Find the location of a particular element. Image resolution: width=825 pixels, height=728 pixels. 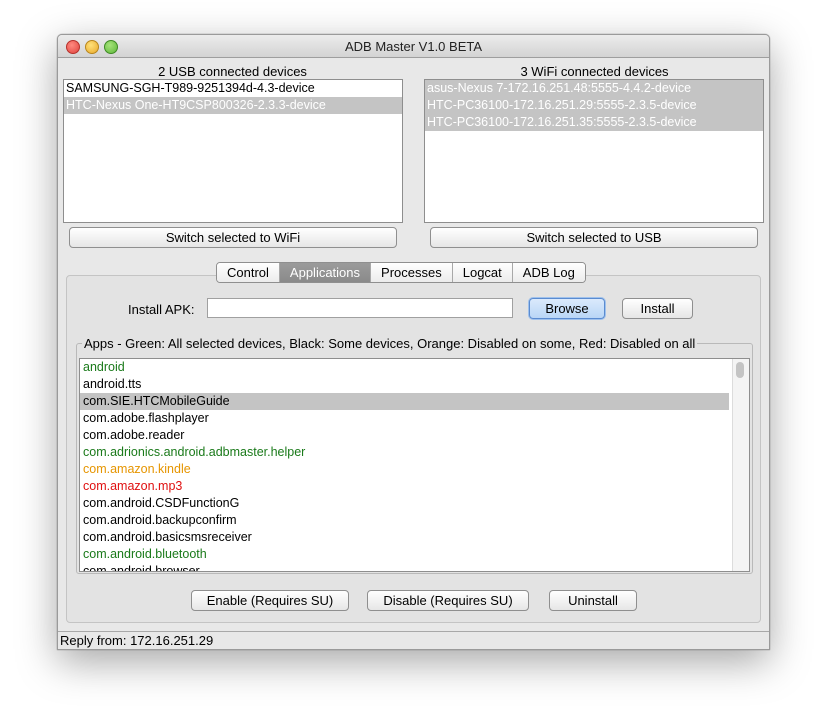

install-button: Install is located at coordinates (657, 308).